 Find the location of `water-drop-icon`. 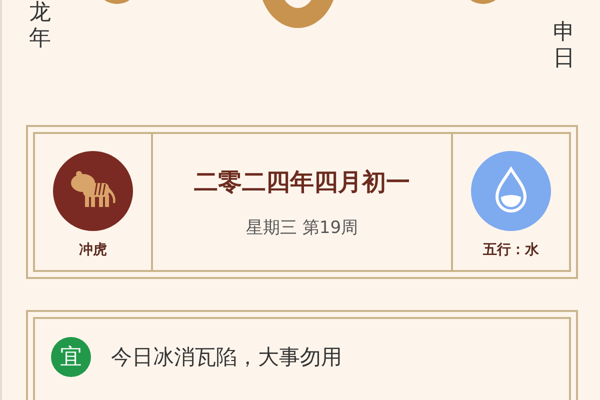

water-drop-icon is located at coordinates (511, 191).